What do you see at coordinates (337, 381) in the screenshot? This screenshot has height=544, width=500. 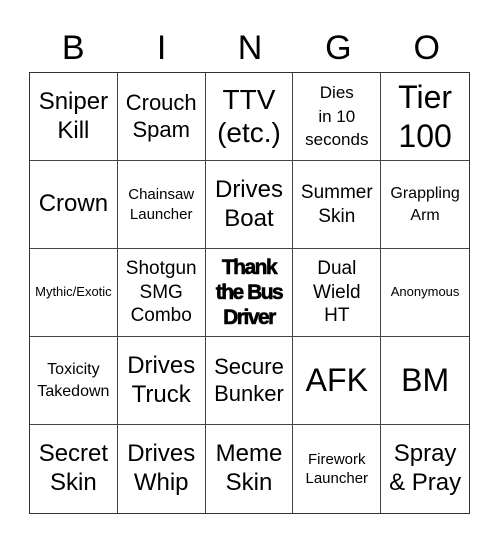 I see `bingo-cell: AFK` at bounding box center [337, 381].